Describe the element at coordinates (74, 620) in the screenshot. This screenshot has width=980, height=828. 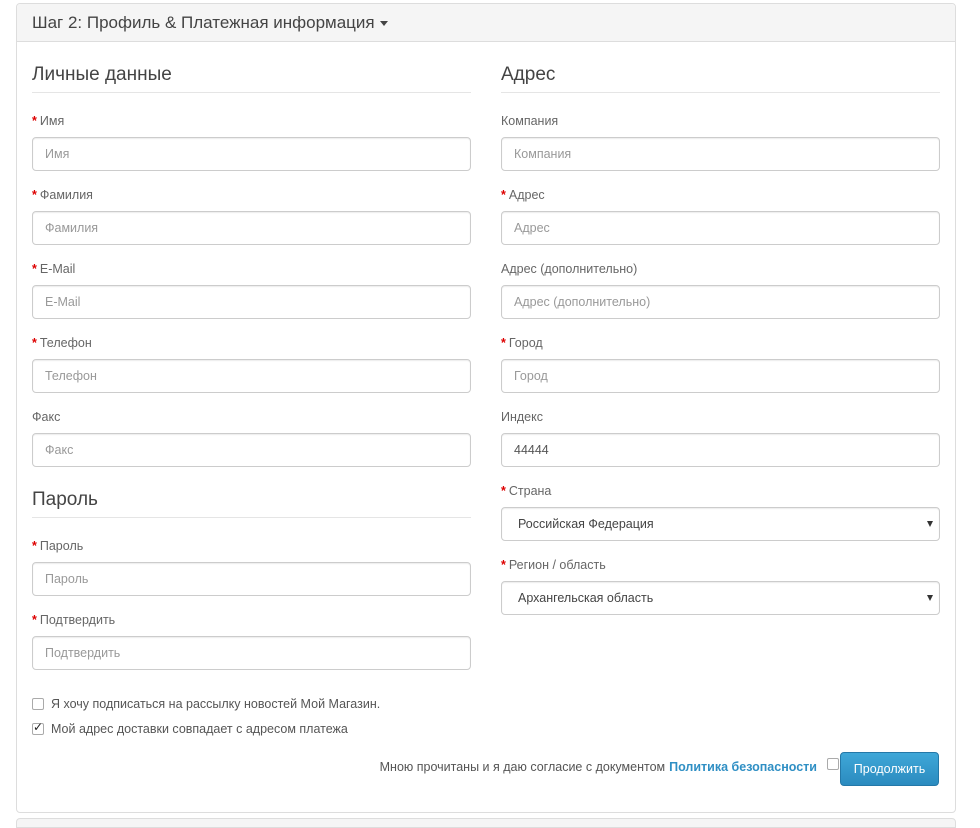
I see `confirm-label: * Подтвердить` at that location.